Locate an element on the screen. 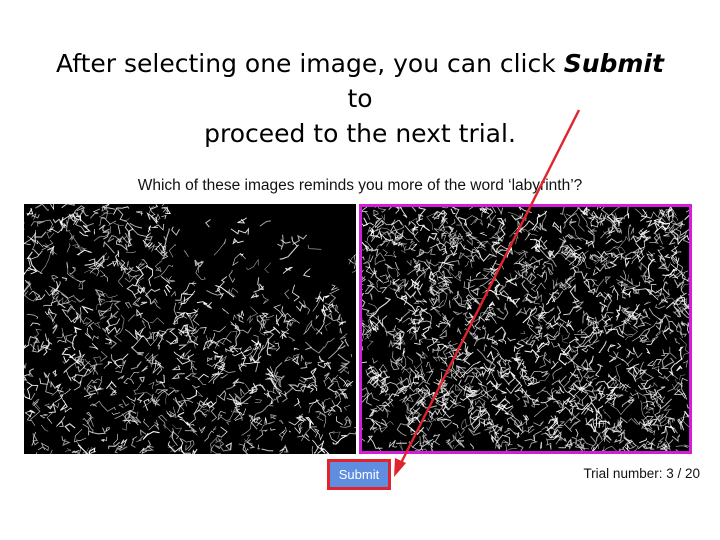 The image size is (720, 540). submit-button: Submit is located at coordinates (359, 474).